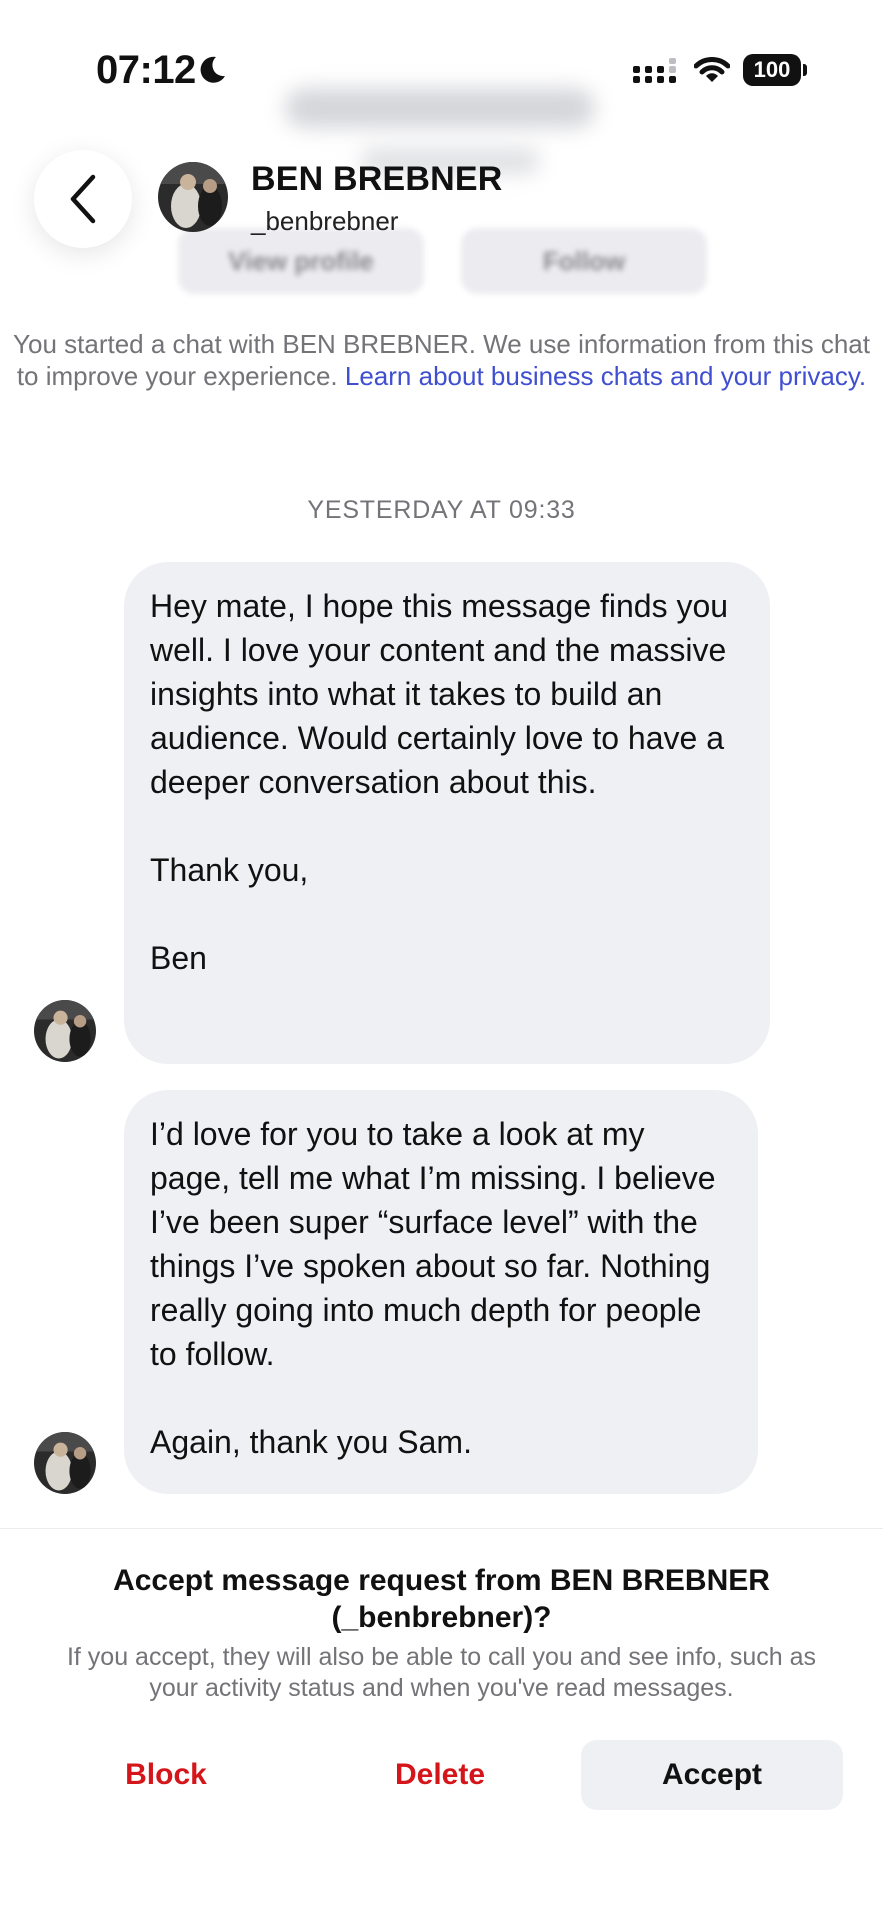  What do you see at coordinates (166, 1775) in the screenshot?
I see `block-button: Block` at bounding box center [166, 1775].